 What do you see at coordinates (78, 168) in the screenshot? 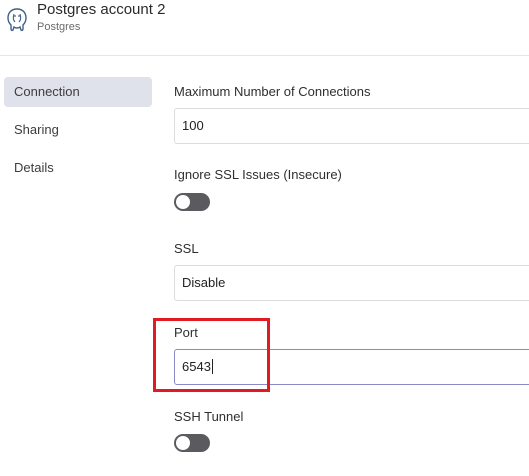
I see `sidebar-item-details: Details` at bounding box center [78, 168].